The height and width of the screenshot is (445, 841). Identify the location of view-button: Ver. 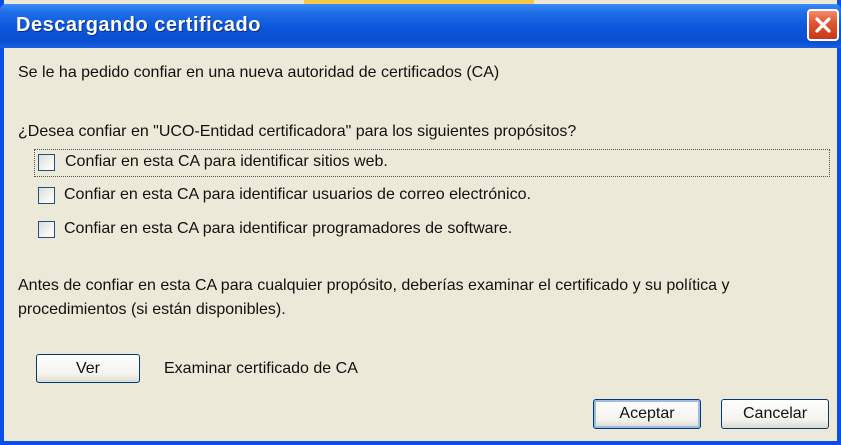
(88, 368).